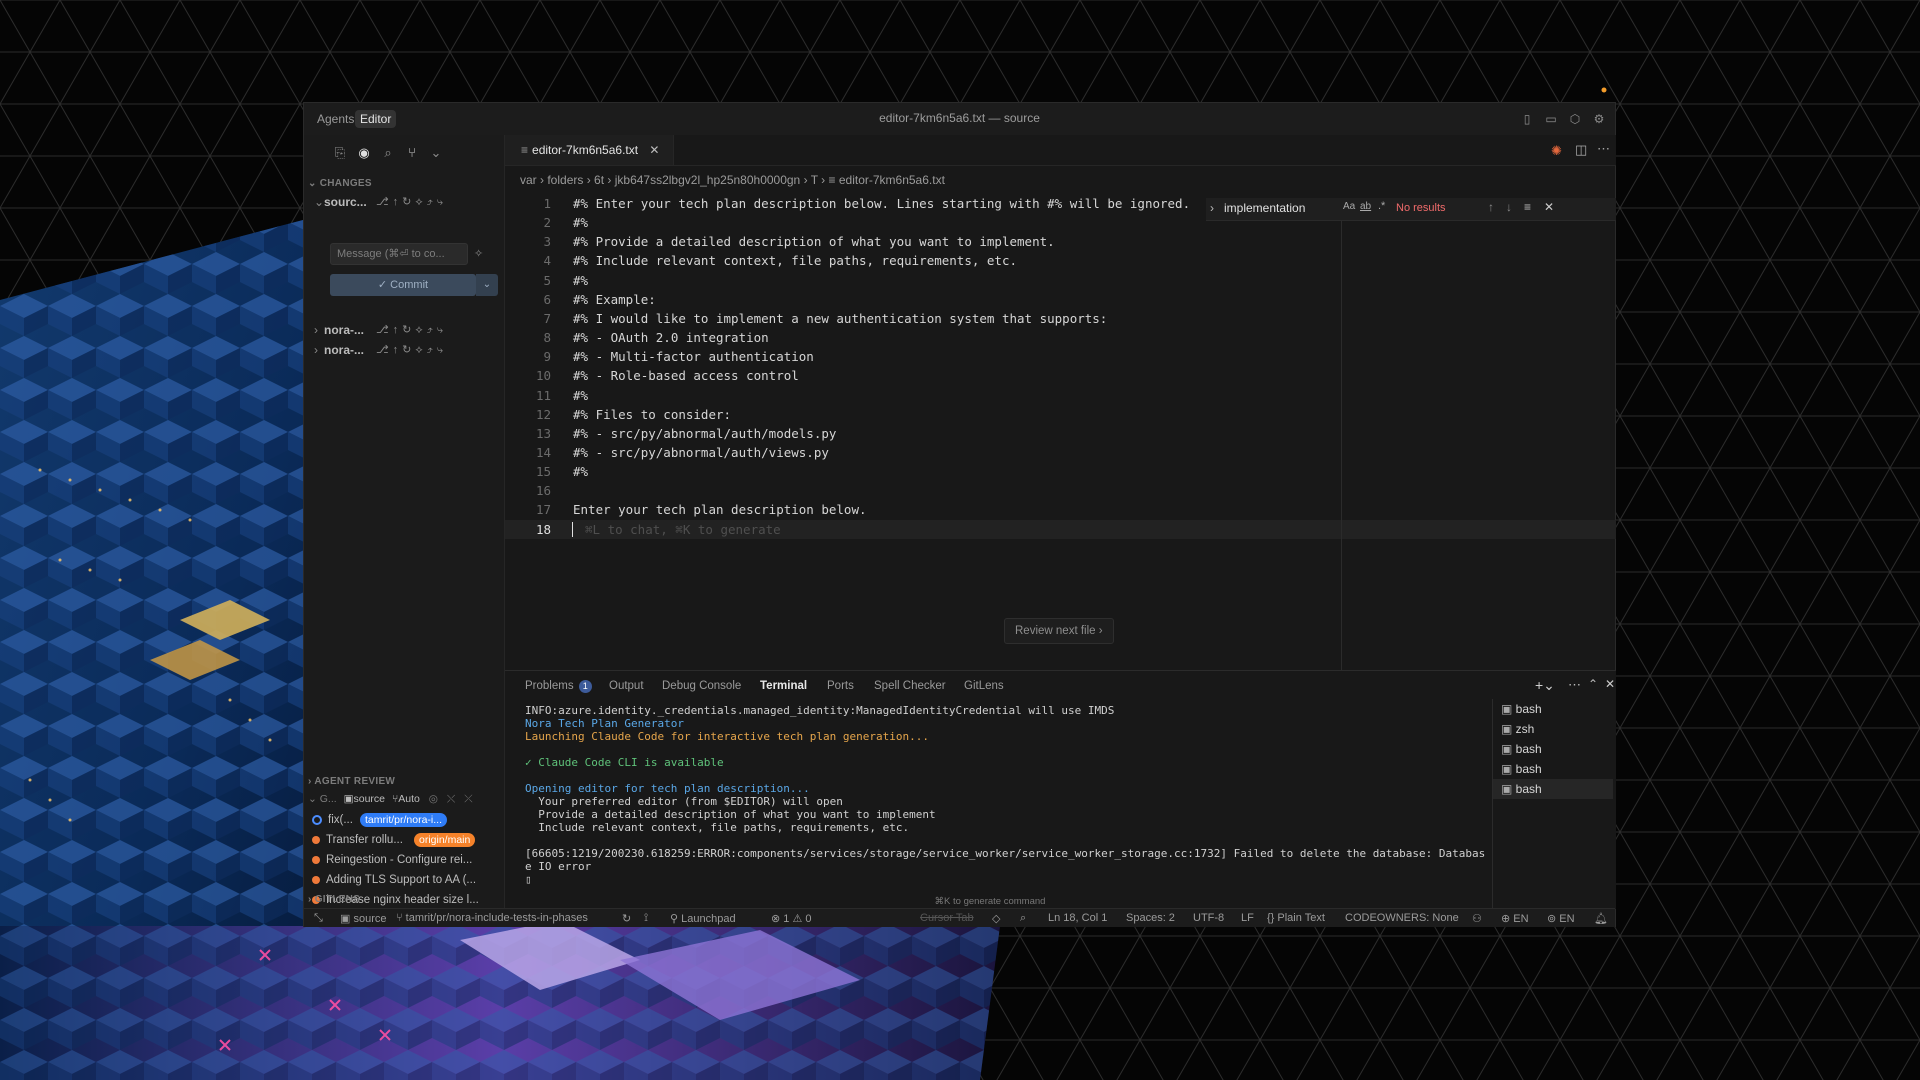 The width and height of the screenshot is (1920, 1080). Describe the element at coordinates (1509, 207) in the screenshot. I see `arrow-down-icon: ↓` at that location.